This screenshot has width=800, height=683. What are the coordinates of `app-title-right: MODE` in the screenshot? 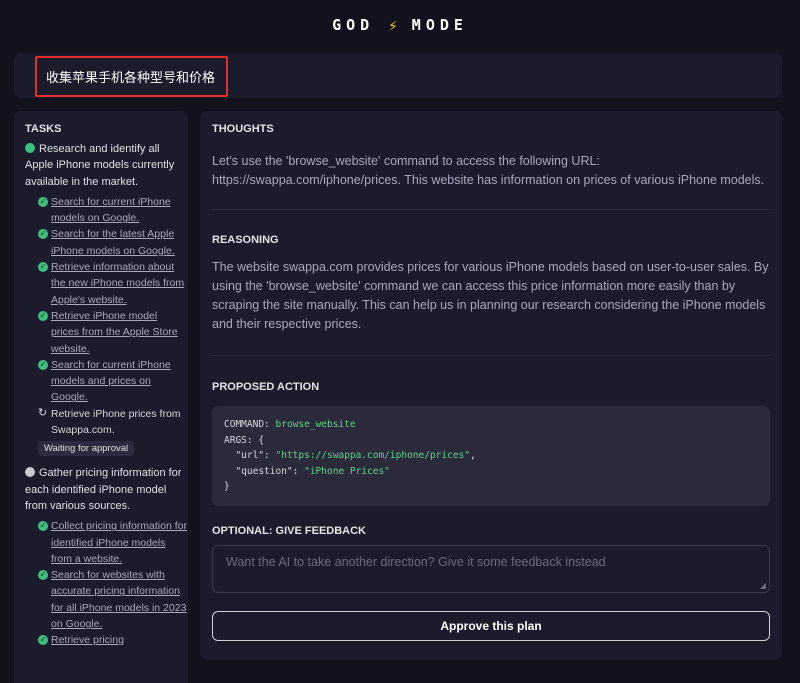 It's located at (439, 25).